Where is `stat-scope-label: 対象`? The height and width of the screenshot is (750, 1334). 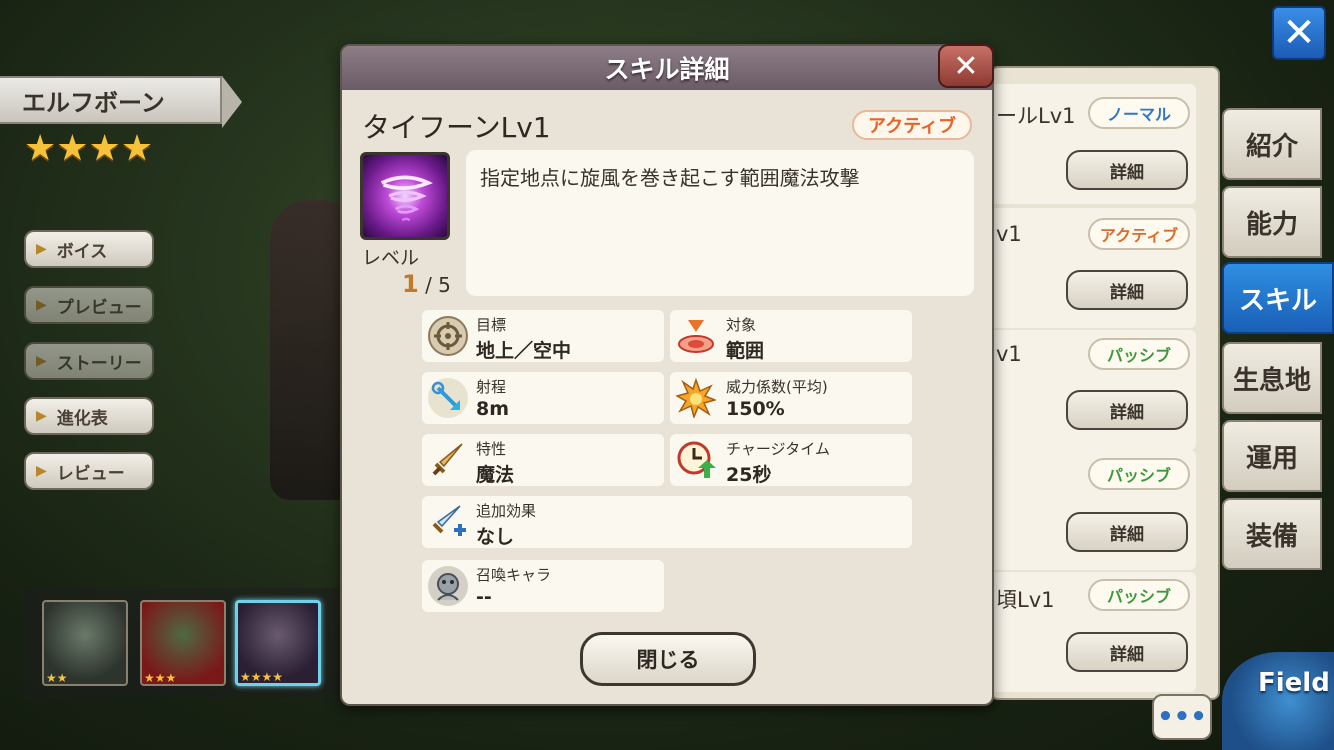
stat-scope-label: 対象 is located at coordinates (741, 325).